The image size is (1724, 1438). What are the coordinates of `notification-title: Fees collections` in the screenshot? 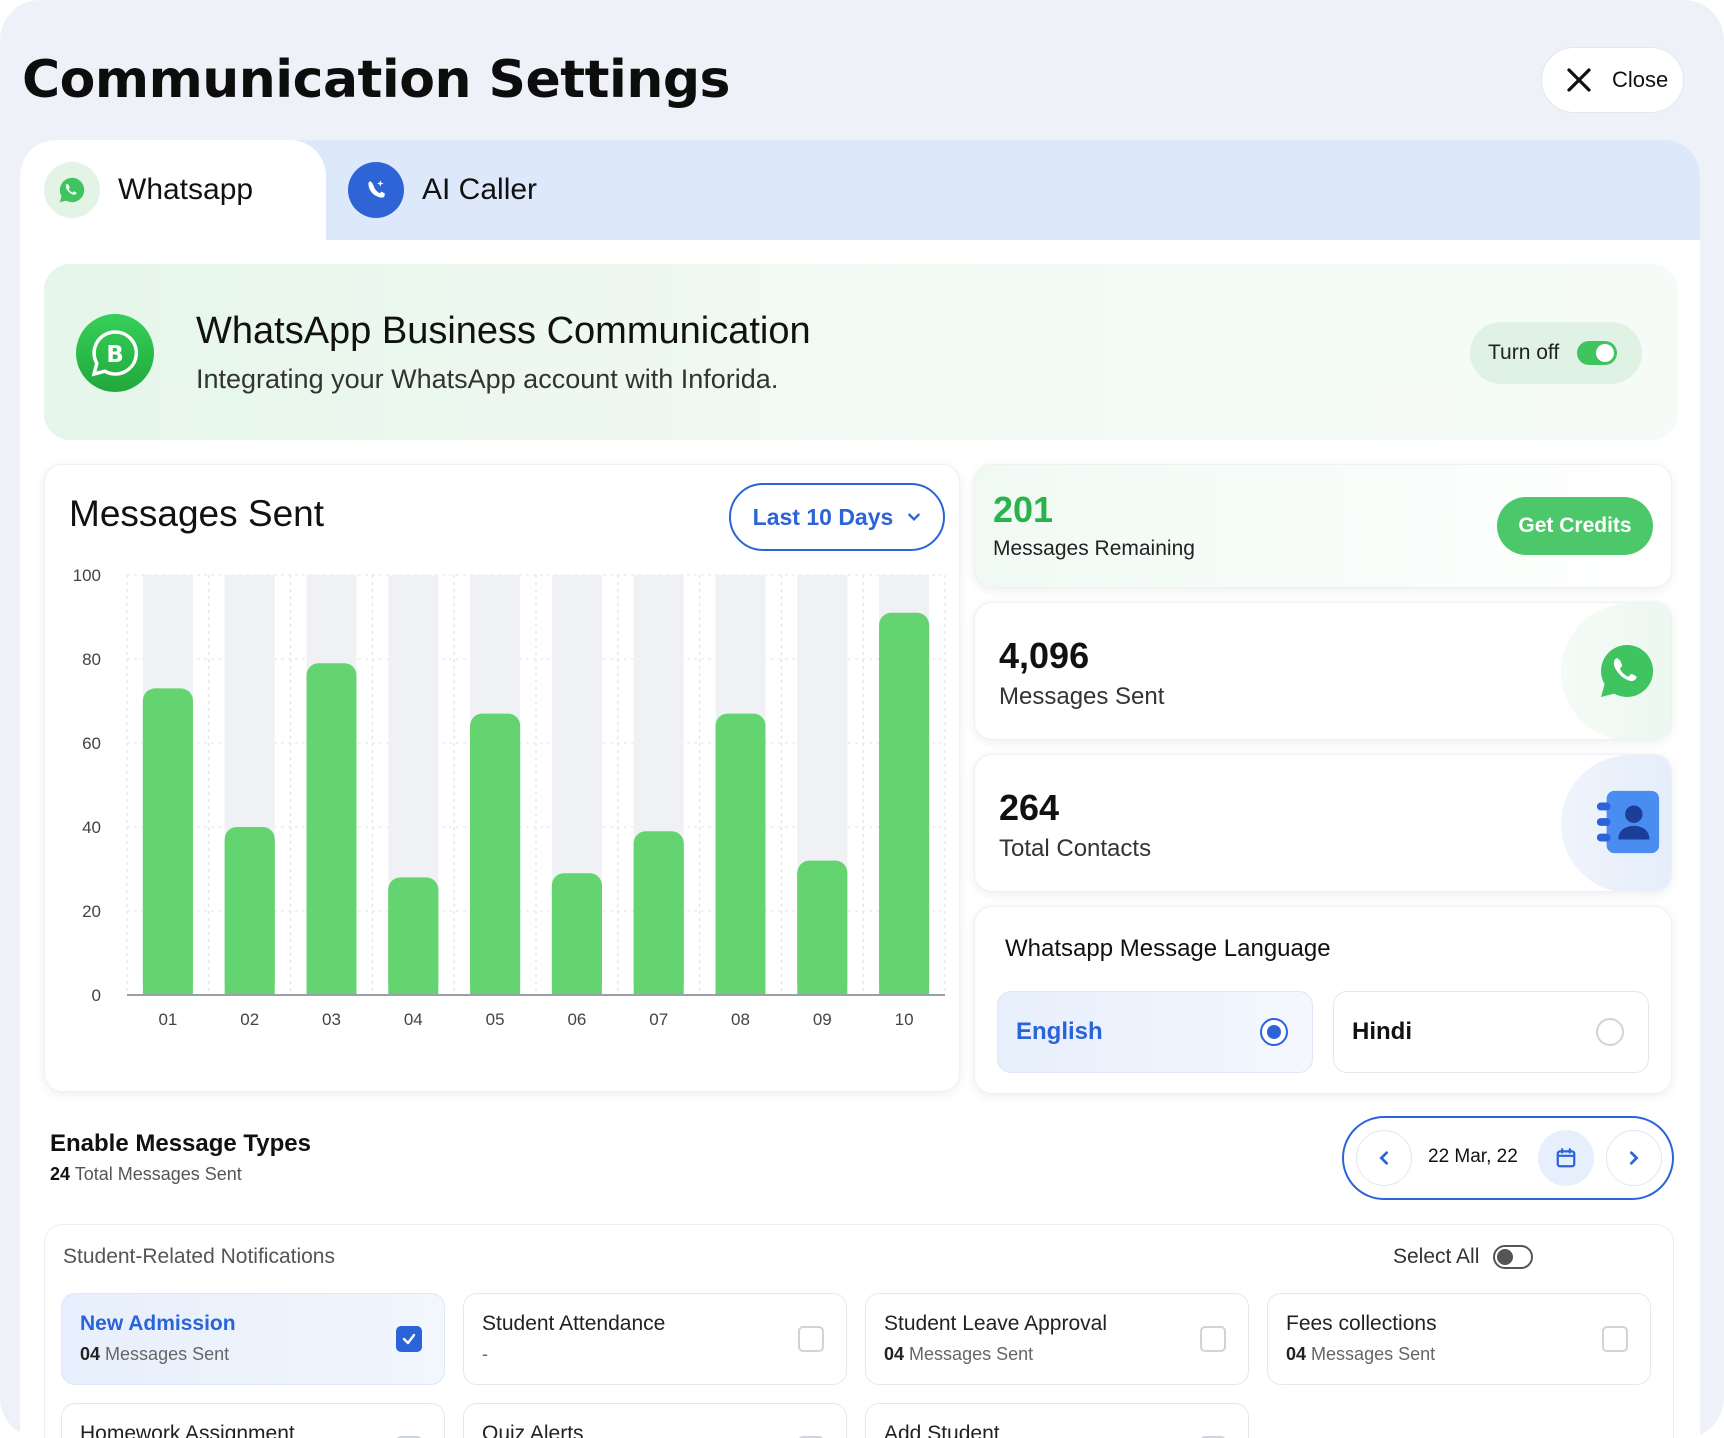 It's located at (1361, 1323).